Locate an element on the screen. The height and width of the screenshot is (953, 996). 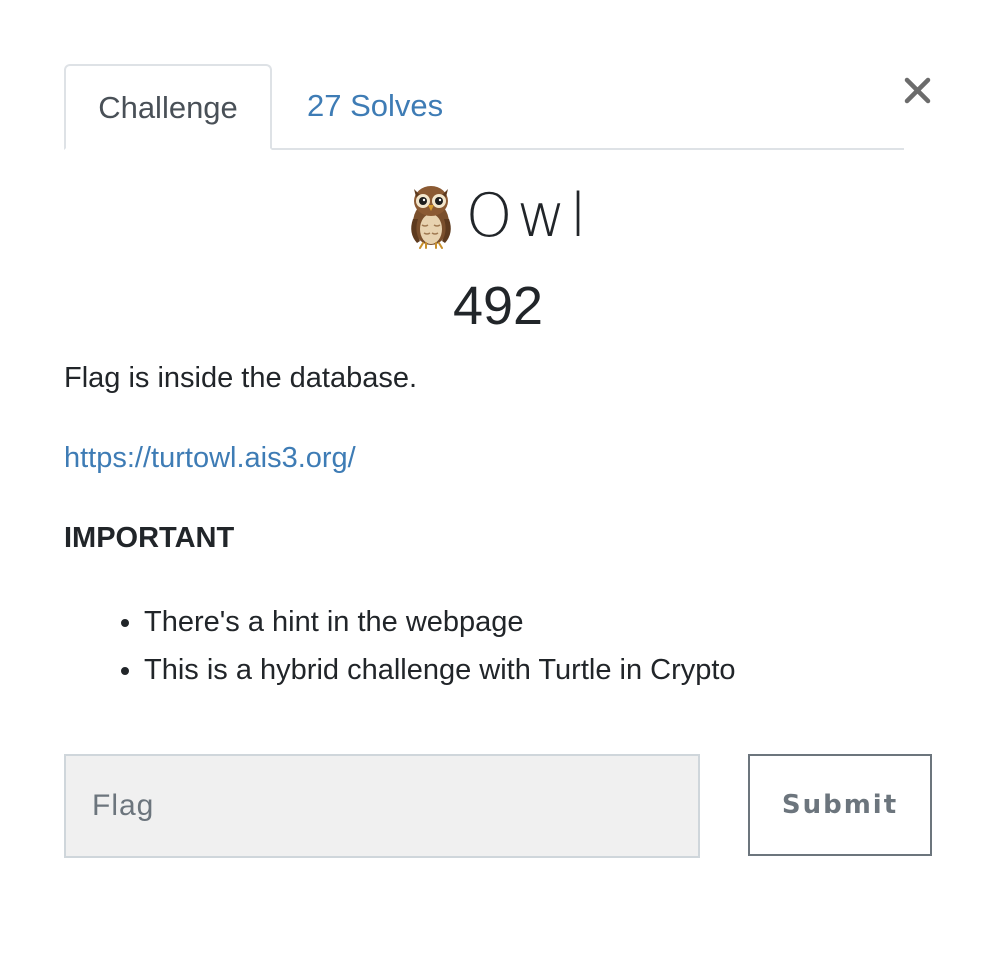
tab-solves: 27 Solves is located at coordinates (375, 106).